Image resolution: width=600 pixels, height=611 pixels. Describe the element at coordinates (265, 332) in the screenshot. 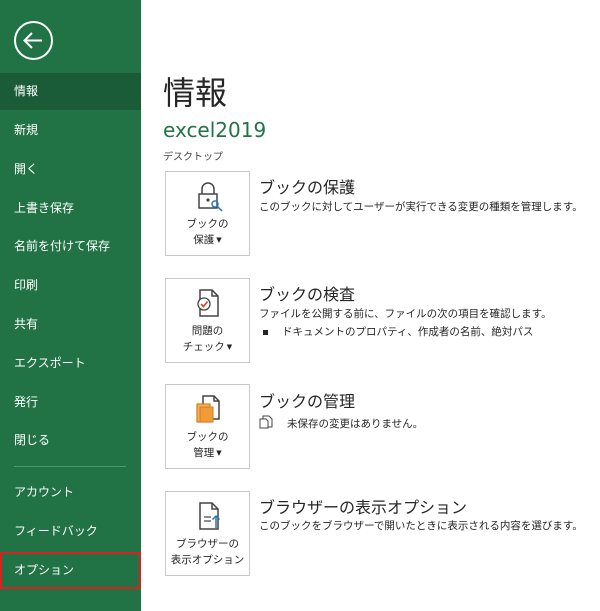

I see `bullet-icon` at that location.